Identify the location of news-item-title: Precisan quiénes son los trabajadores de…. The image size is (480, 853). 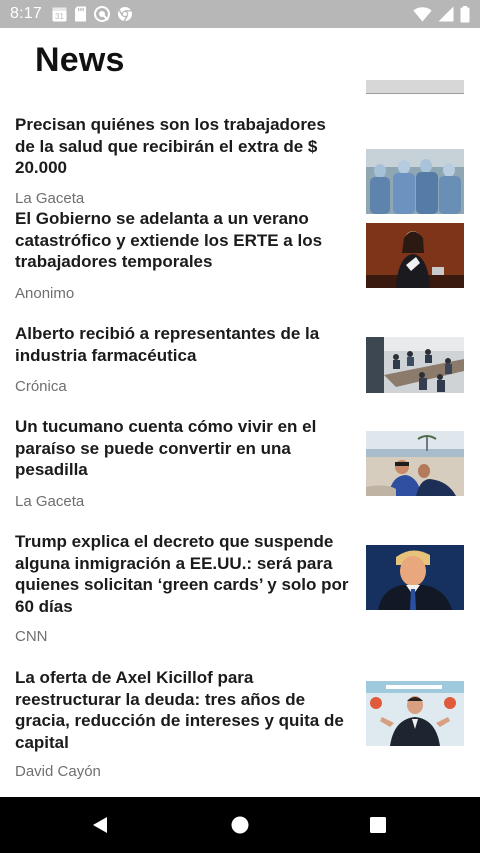
(170, 146).